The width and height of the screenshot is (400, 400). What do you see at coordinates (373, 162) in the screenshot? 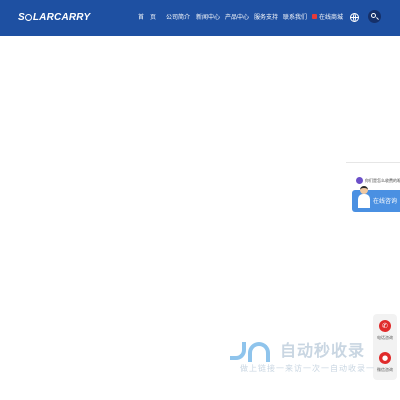
I see `divider` at bounding box center [373, 162].